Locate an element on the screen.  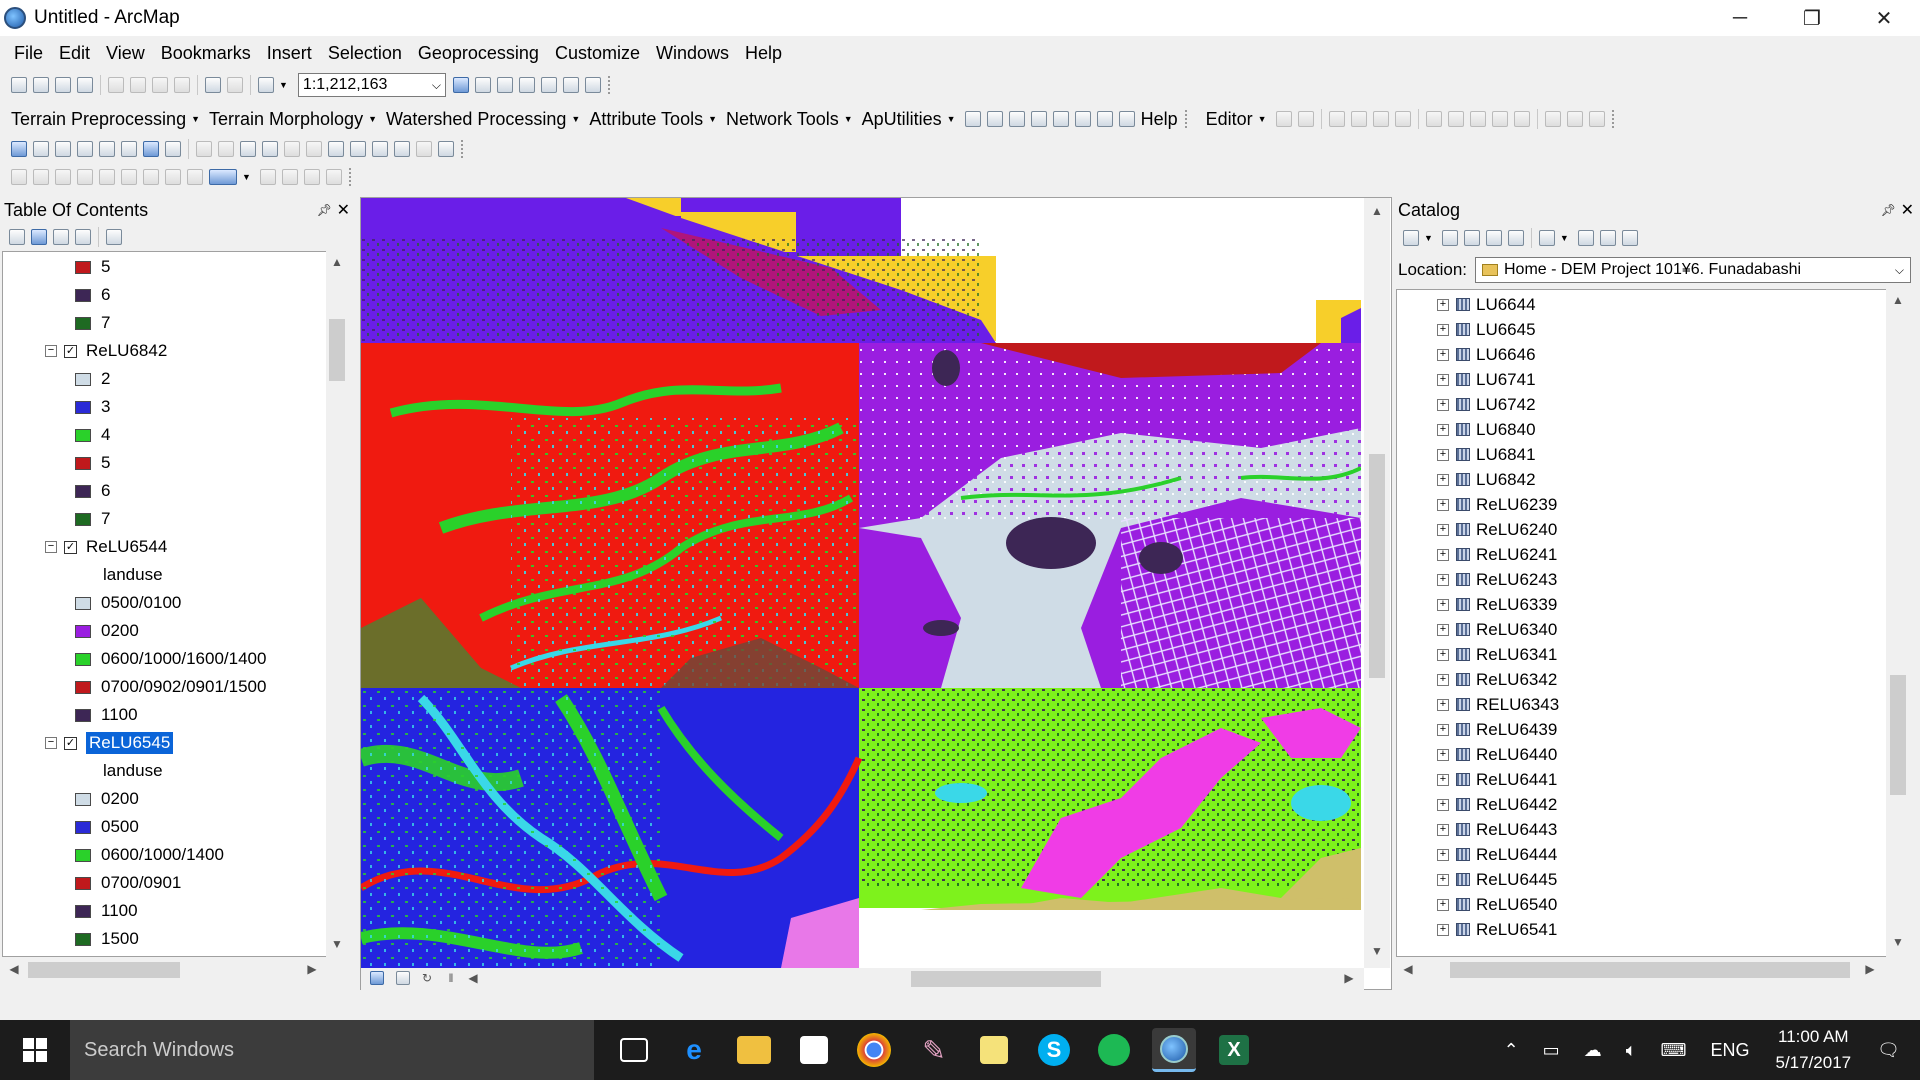
fixed-zoom-in-icon is located at coordinates (107, 149).